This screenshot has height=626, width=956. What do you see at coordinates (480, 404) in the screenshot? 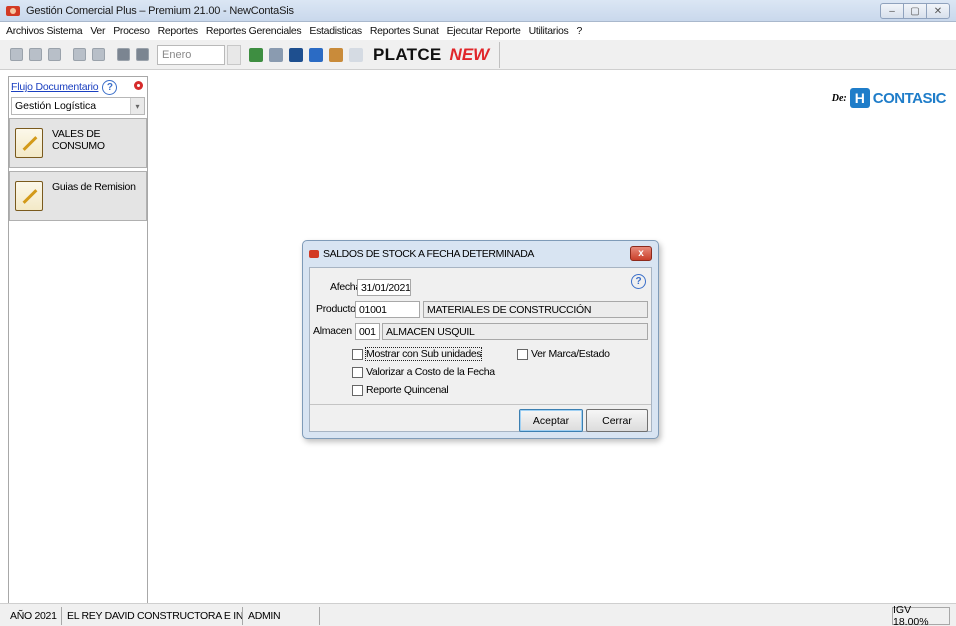
I see `dialog-divider` at bounding box center [480, 404].